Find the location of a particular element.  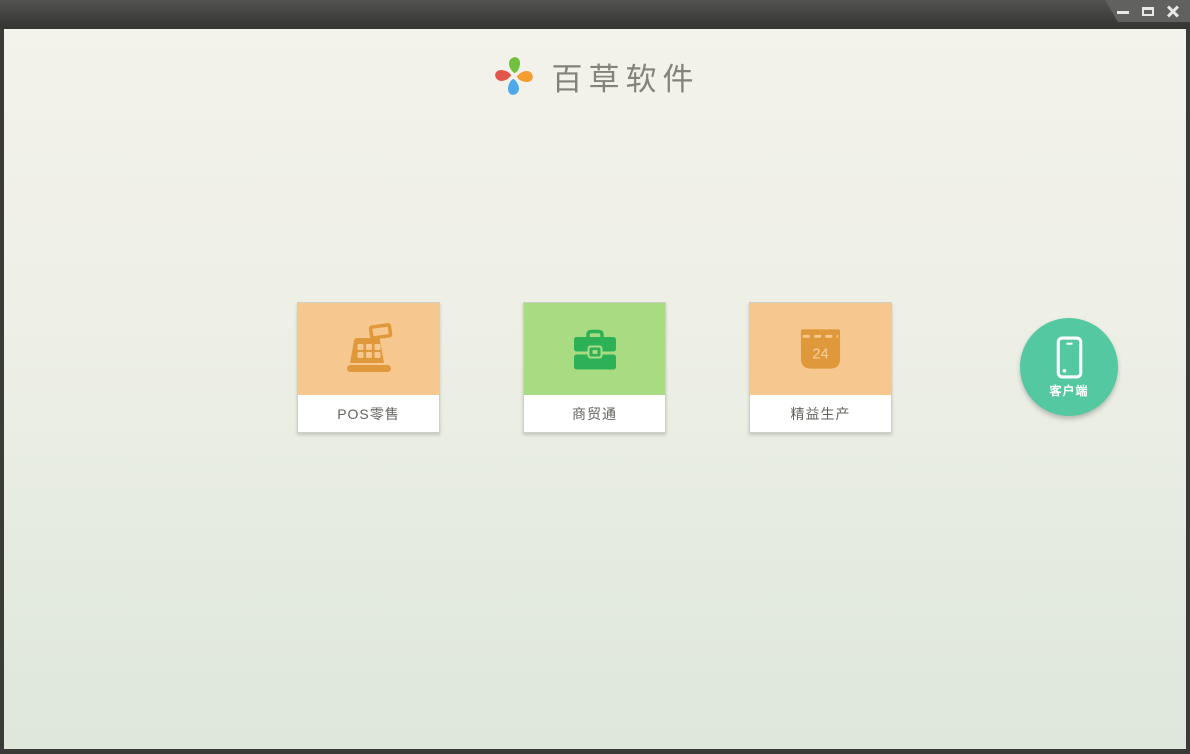

minimize-icon is located at coordinates (1123, 12).